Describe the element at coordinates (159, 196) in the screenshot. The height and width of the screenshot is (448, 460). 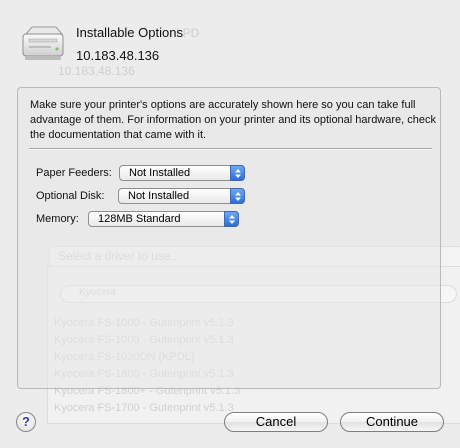
I see `optional-disk-value: Not Installed` at that location.